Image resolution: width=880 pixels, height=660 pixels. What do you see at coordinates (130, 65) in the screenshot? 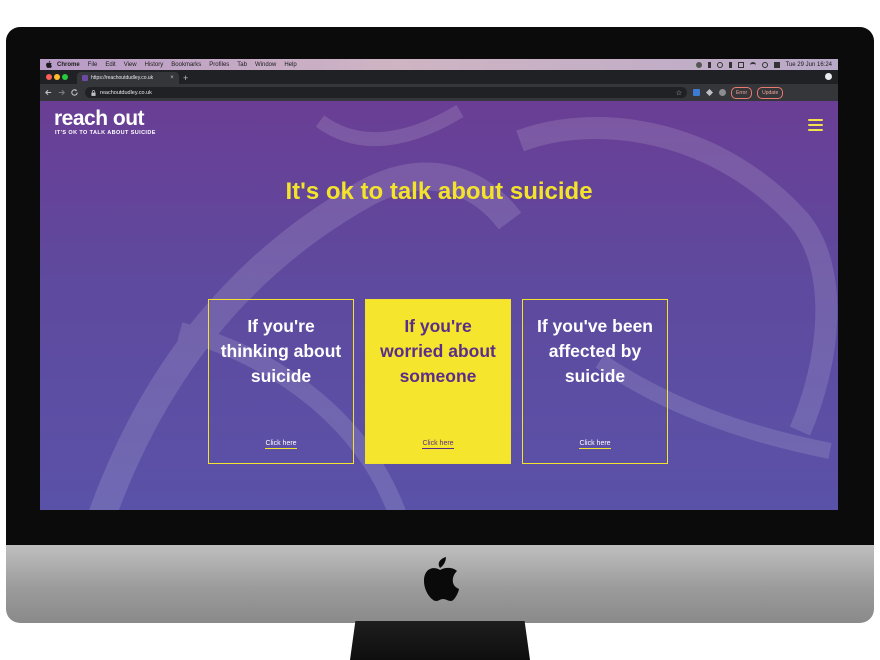
I see `menu-view: View` at bounding box center [130, 65].